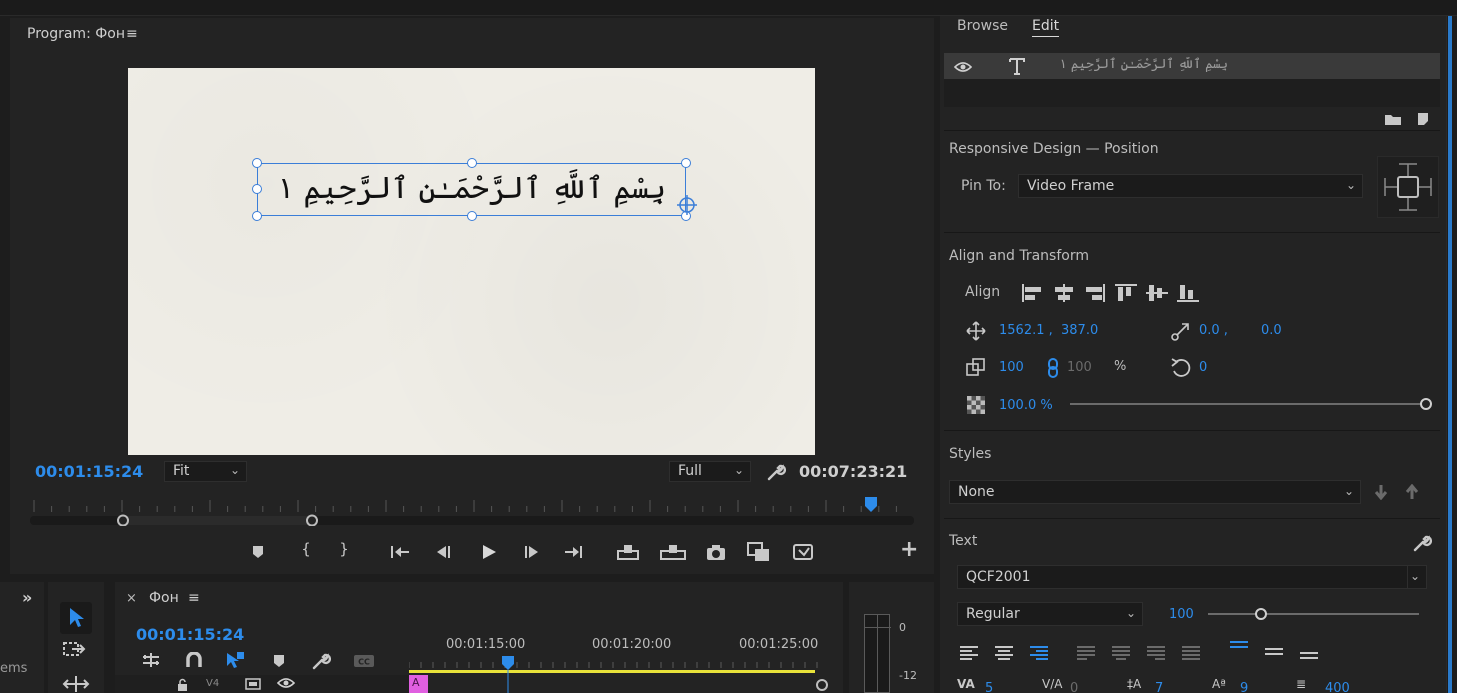 This screenshot has width=1457, height=693. Describe the element at coordinates (258, 552) in the screenshot. I see `marker-icon` at that location.